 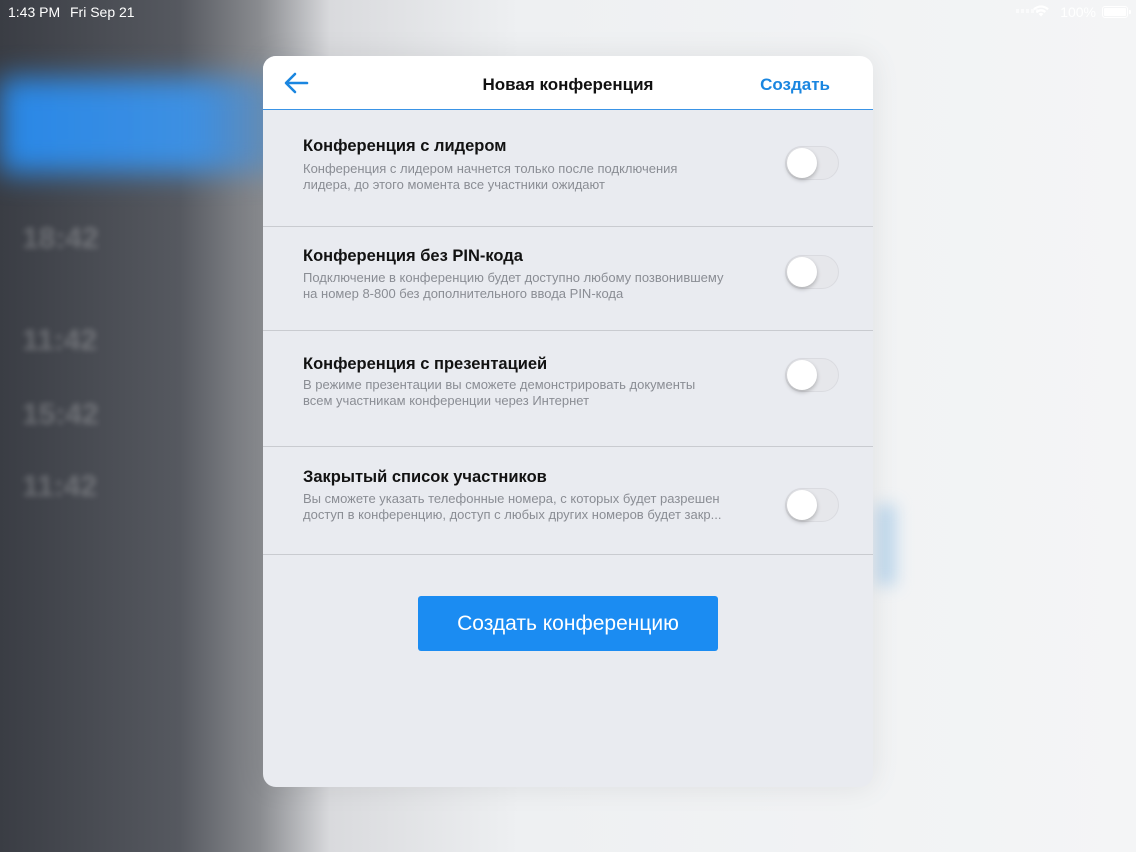 What do you see at coordinates (1041, 11) in the screenshot?
I see `wifi-icon` at bounding box center [1041, 11].